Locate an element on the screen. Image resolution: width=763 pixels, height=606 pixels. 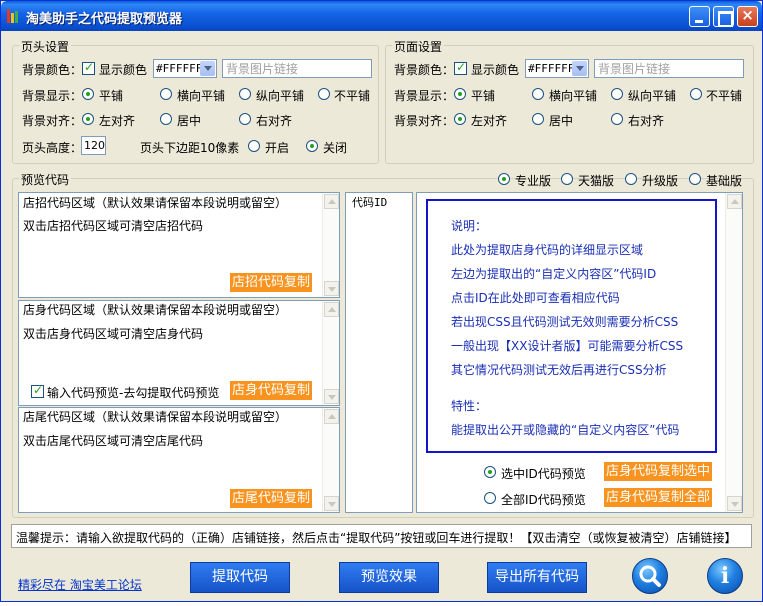
radio-label: 居中 is located at coordinates (561, 121).